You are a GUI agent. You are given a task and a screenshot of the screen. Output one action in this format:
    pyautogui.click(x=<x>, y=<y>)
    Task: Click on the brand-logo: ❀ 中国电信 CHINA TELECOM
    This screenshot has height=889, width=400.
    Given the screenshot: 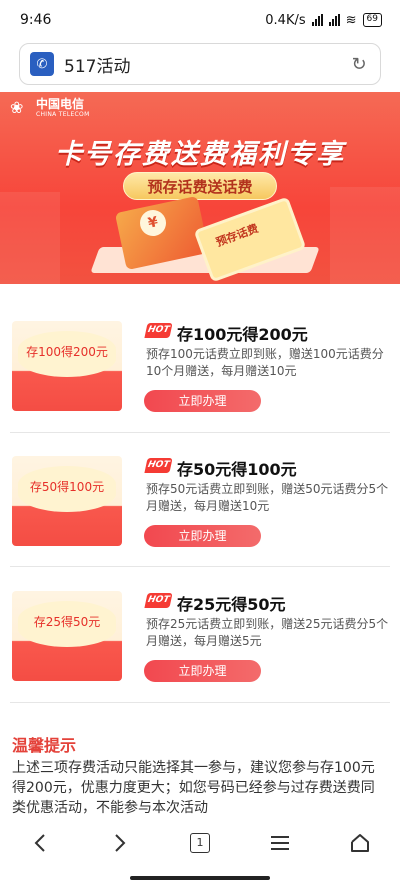 What is the action you would take?
    pyautogui.click(x=50, y=108)
    